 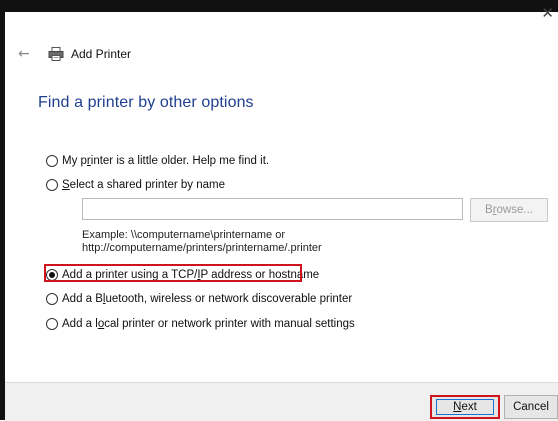 I want to click on window-title: Add Printer, so click(x=101, y=54).